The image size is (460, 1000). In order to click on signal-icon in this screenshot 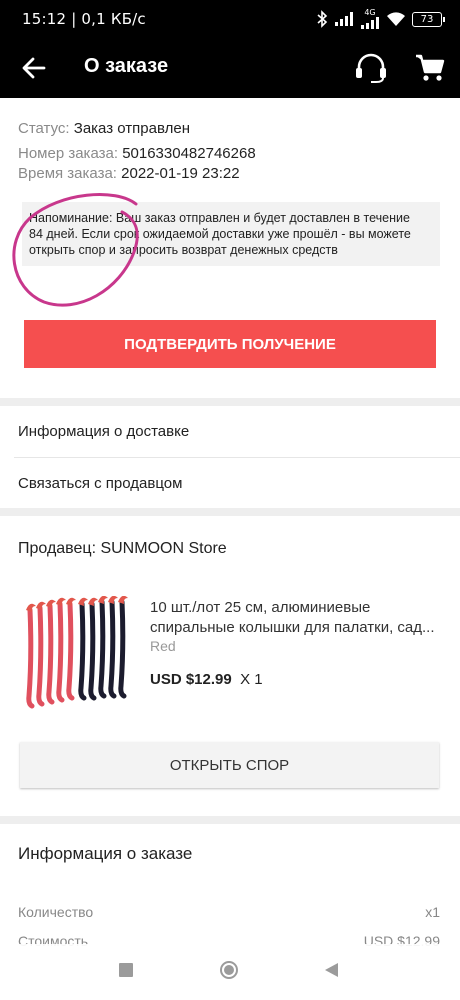, I will do `click(344, 19)`.